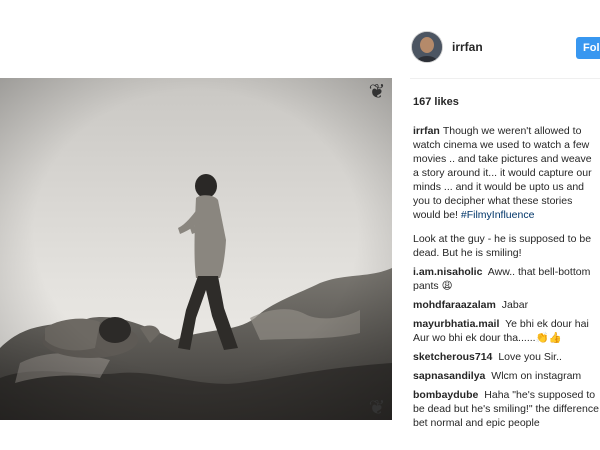 The width and height of the screenshot is (600, 450). Describe the element at coordinates (588, 48) in the screenshot. I see `follow-button: Foll` at that location.